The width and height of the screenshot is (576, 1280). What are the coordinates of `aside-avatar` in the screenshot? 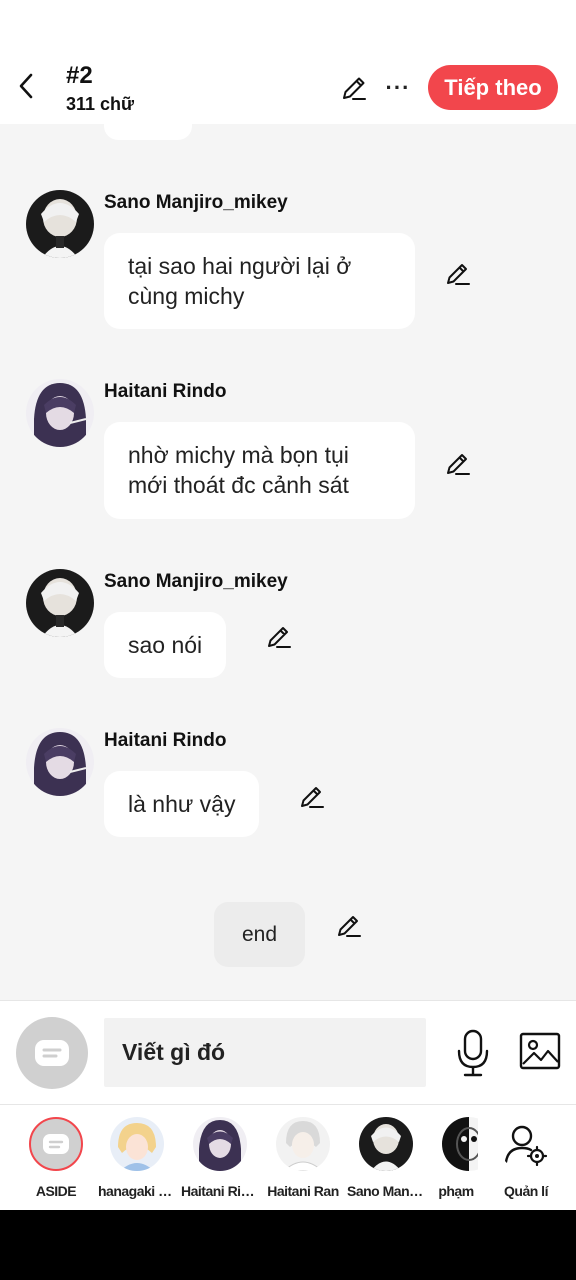 It's located at (56, 1144).